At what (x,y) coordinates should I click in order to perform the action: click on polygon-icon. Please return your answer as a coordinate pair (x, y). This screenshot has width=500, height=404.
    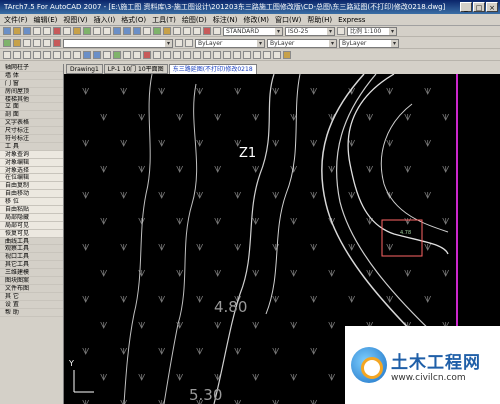
    Looking at the image, I should click on (27, 55).